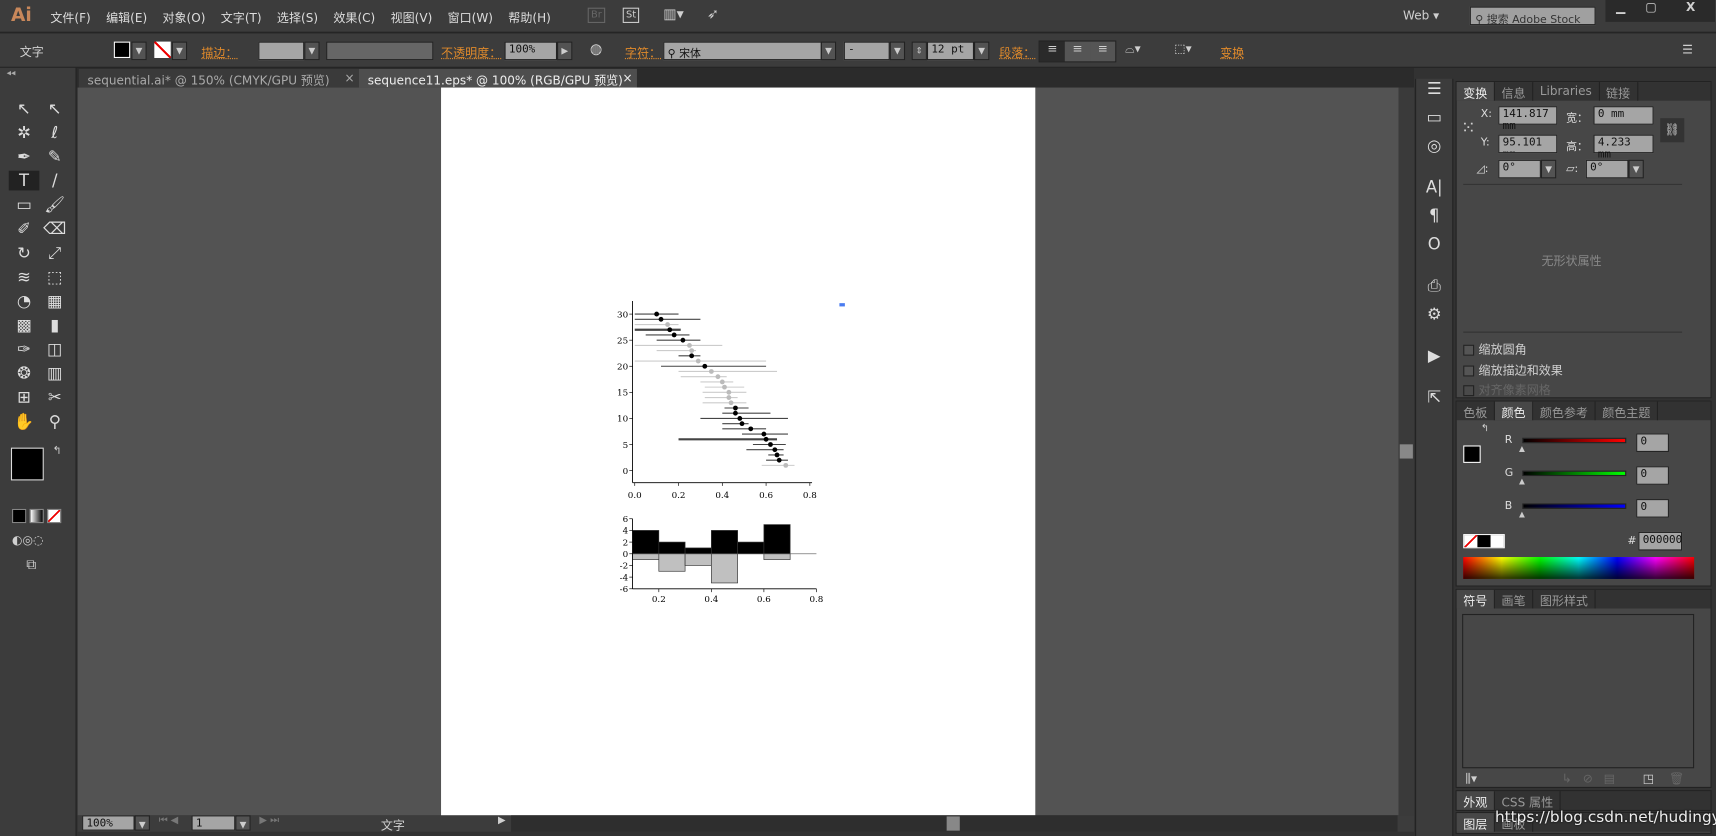 Image resolution: width=1716 pixels, height=836 pixels. I want to click on stock-button: St, so click(631, 15).